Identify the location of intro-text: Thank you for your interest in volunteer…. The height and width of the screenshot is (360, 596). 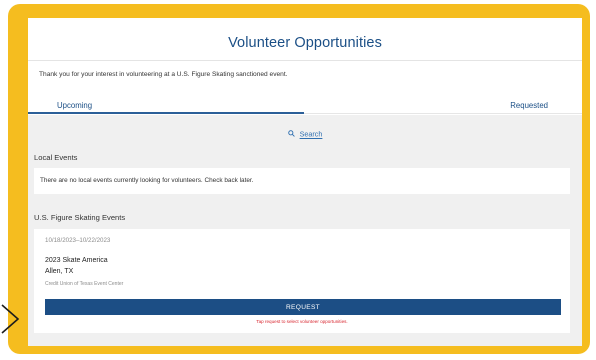
(163, 74).